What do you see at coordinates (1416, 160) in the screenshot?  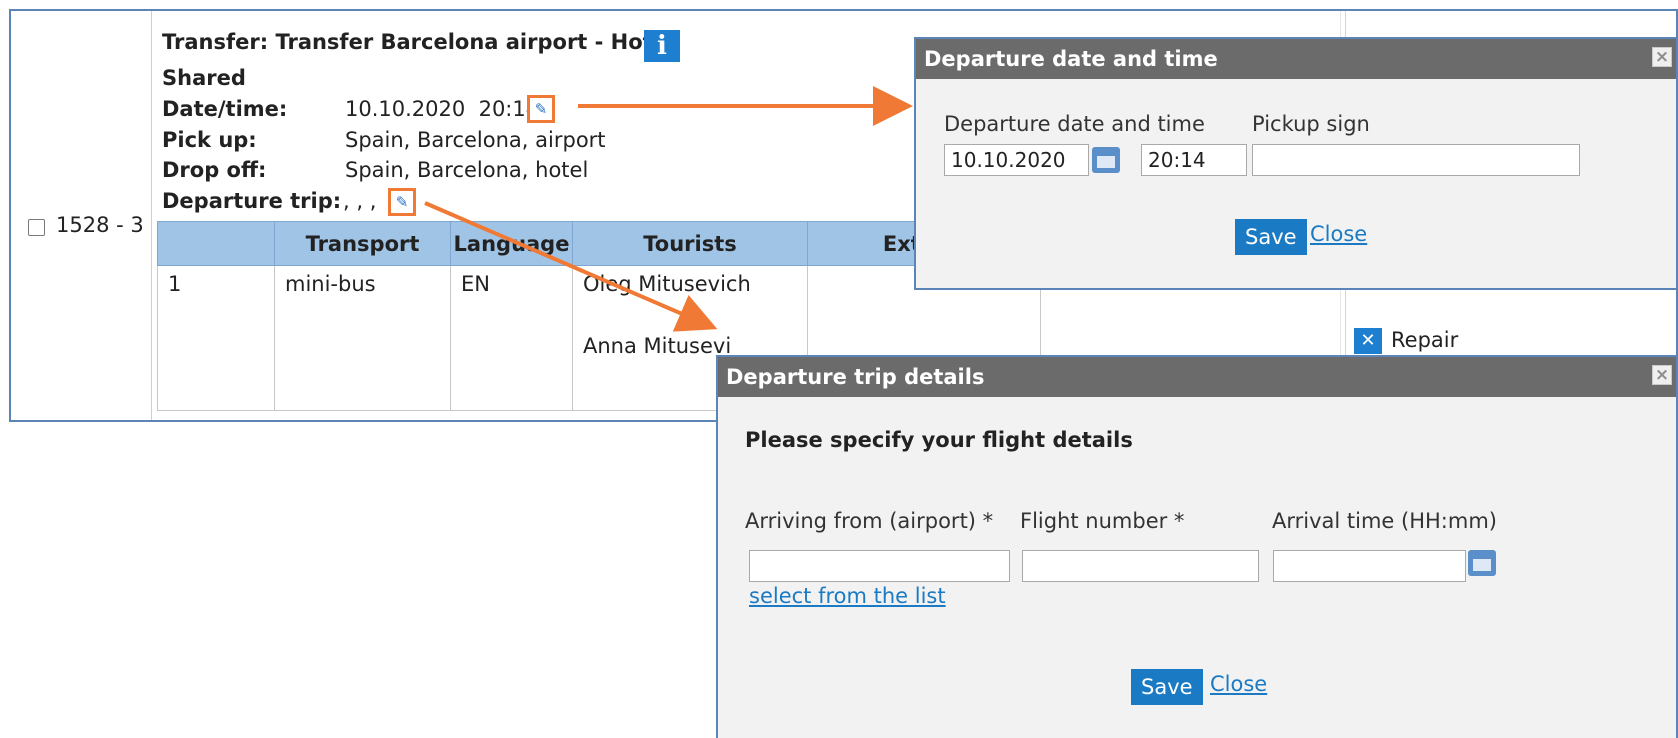 I see `pickup-sign-input` at bounding box center [1416, 160].